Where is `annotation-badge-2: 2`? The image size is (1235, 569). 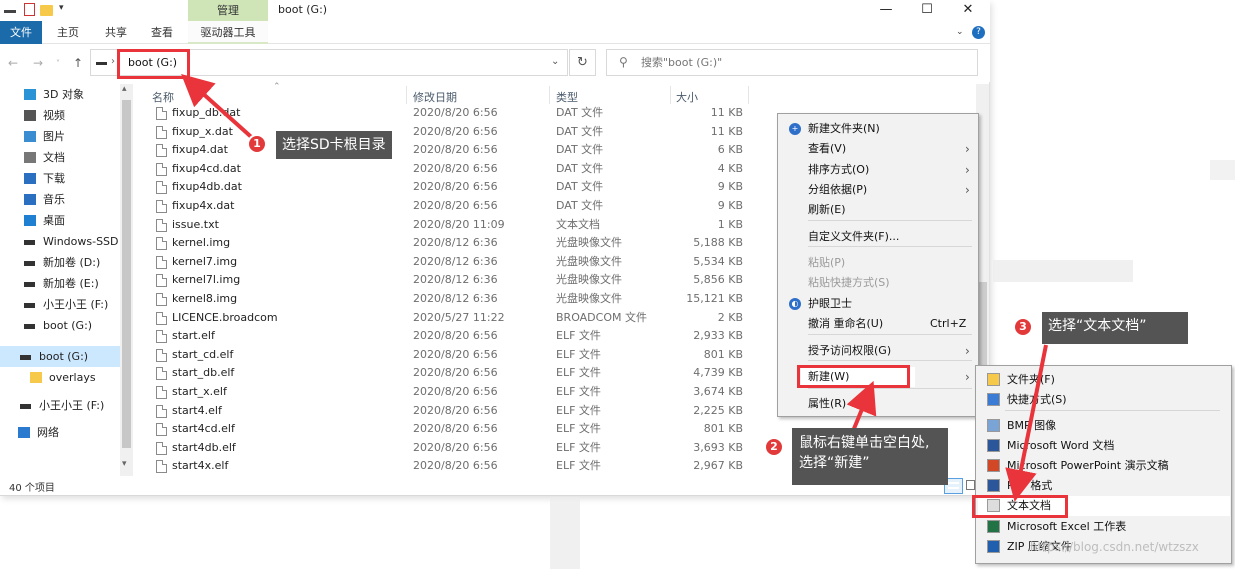
annotation-badge-2: 2 is located at coordinates (774, 447).